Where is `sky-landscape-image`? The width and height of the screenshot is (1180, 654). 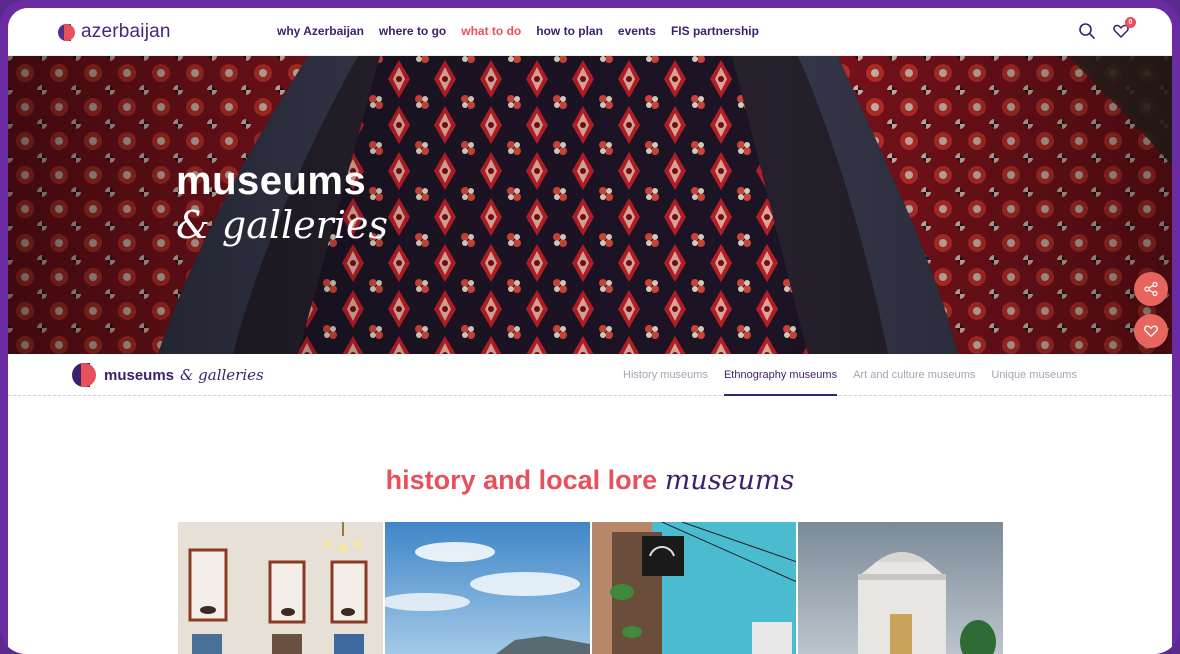 sky-landscape-image is located at coordinates (487, 588).